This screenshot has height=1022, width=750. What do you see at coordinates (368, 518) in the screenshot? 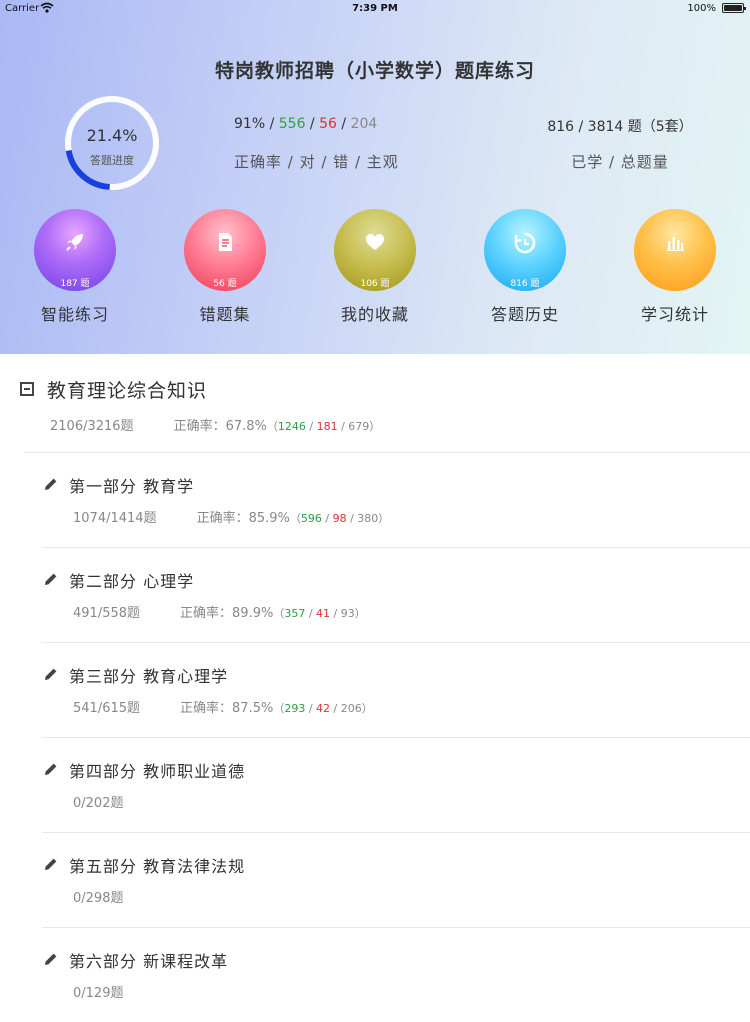
I see `item-other: 380` at bounding box center [368, 518].